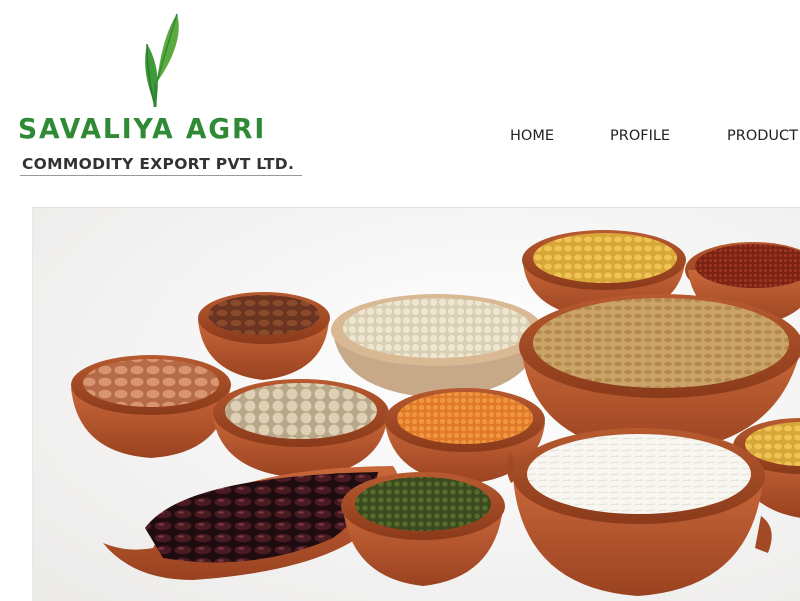  I want to click on brand-subtitle: COMMODITY EXPORT PVT LTD., so click(158, 164).